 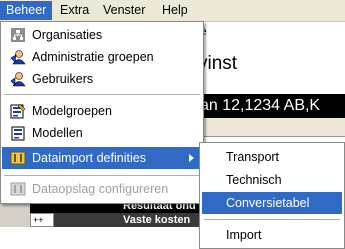 I want to click on submenu-item-label: Conversietabel, so click(x=268, y=203).